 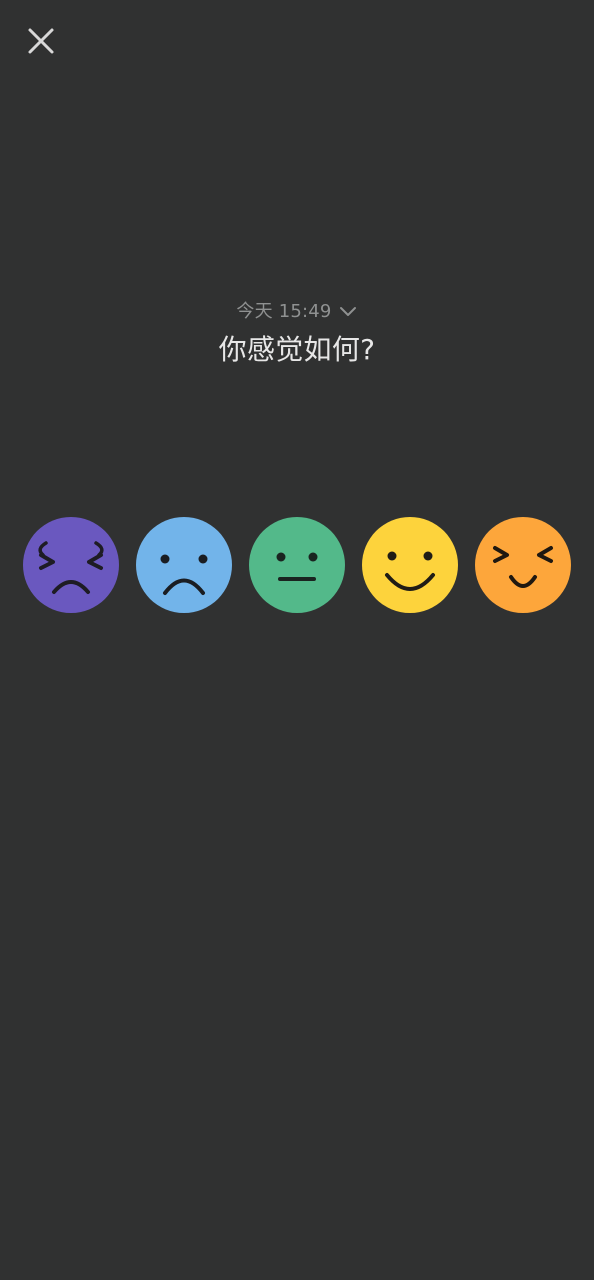 I want to click on joyful-face-icon, so click(x=523, y=565).